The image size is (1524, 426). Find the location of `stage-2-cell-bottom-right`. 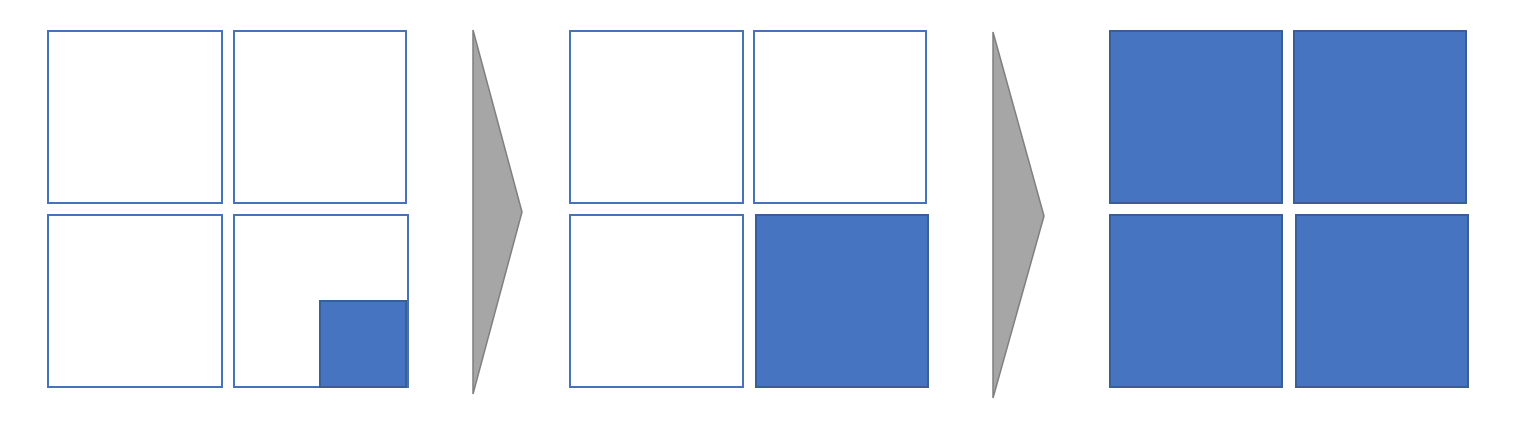

stage-2-cell-bottom-right is located at coordinates (842, 301).